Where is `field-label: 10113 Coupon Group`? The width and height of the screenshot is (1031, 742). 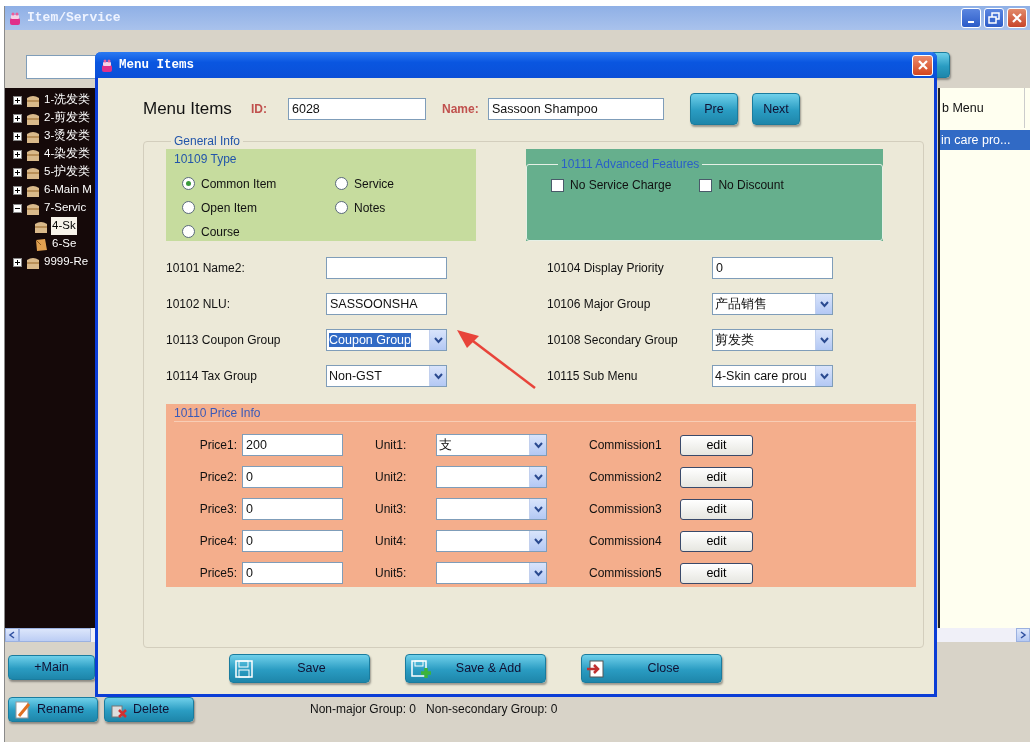 field-label: 10113 Coupon Group is located at coordinates (224, 340).